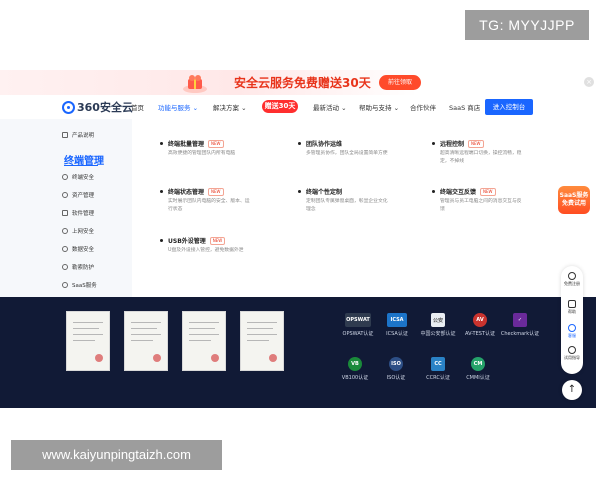 This screenshot has height=480, width=600. Describe the element at coordinates (204, 341) in the screenshot. I see `certificate-image` at that location.